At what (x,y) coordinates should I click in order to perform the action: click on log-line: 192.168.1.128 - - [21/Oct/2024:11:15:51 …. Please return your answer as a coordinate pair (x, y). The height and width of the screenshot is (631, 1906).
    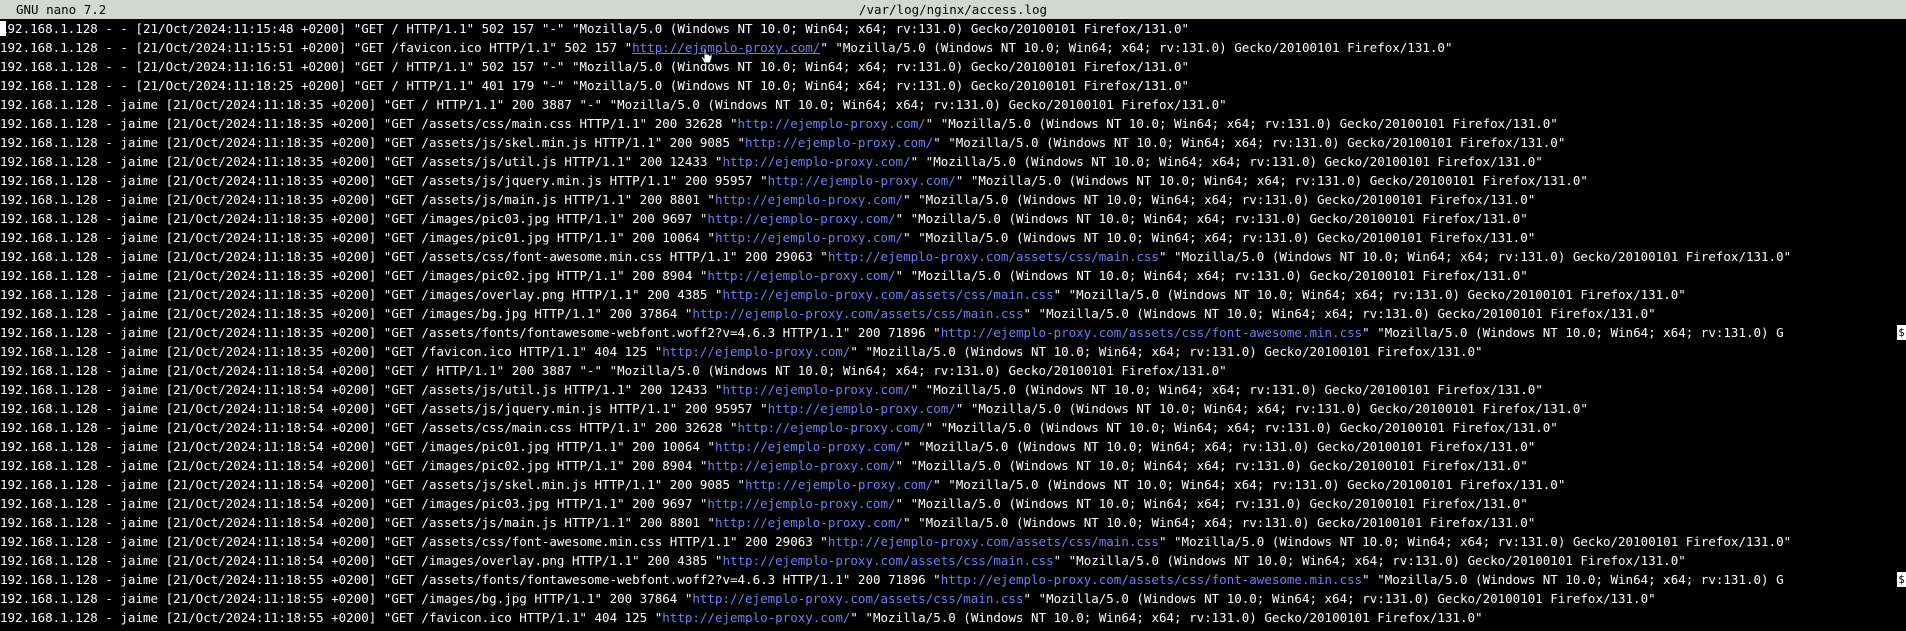
    Looking at the image, I should click on (953, 47).